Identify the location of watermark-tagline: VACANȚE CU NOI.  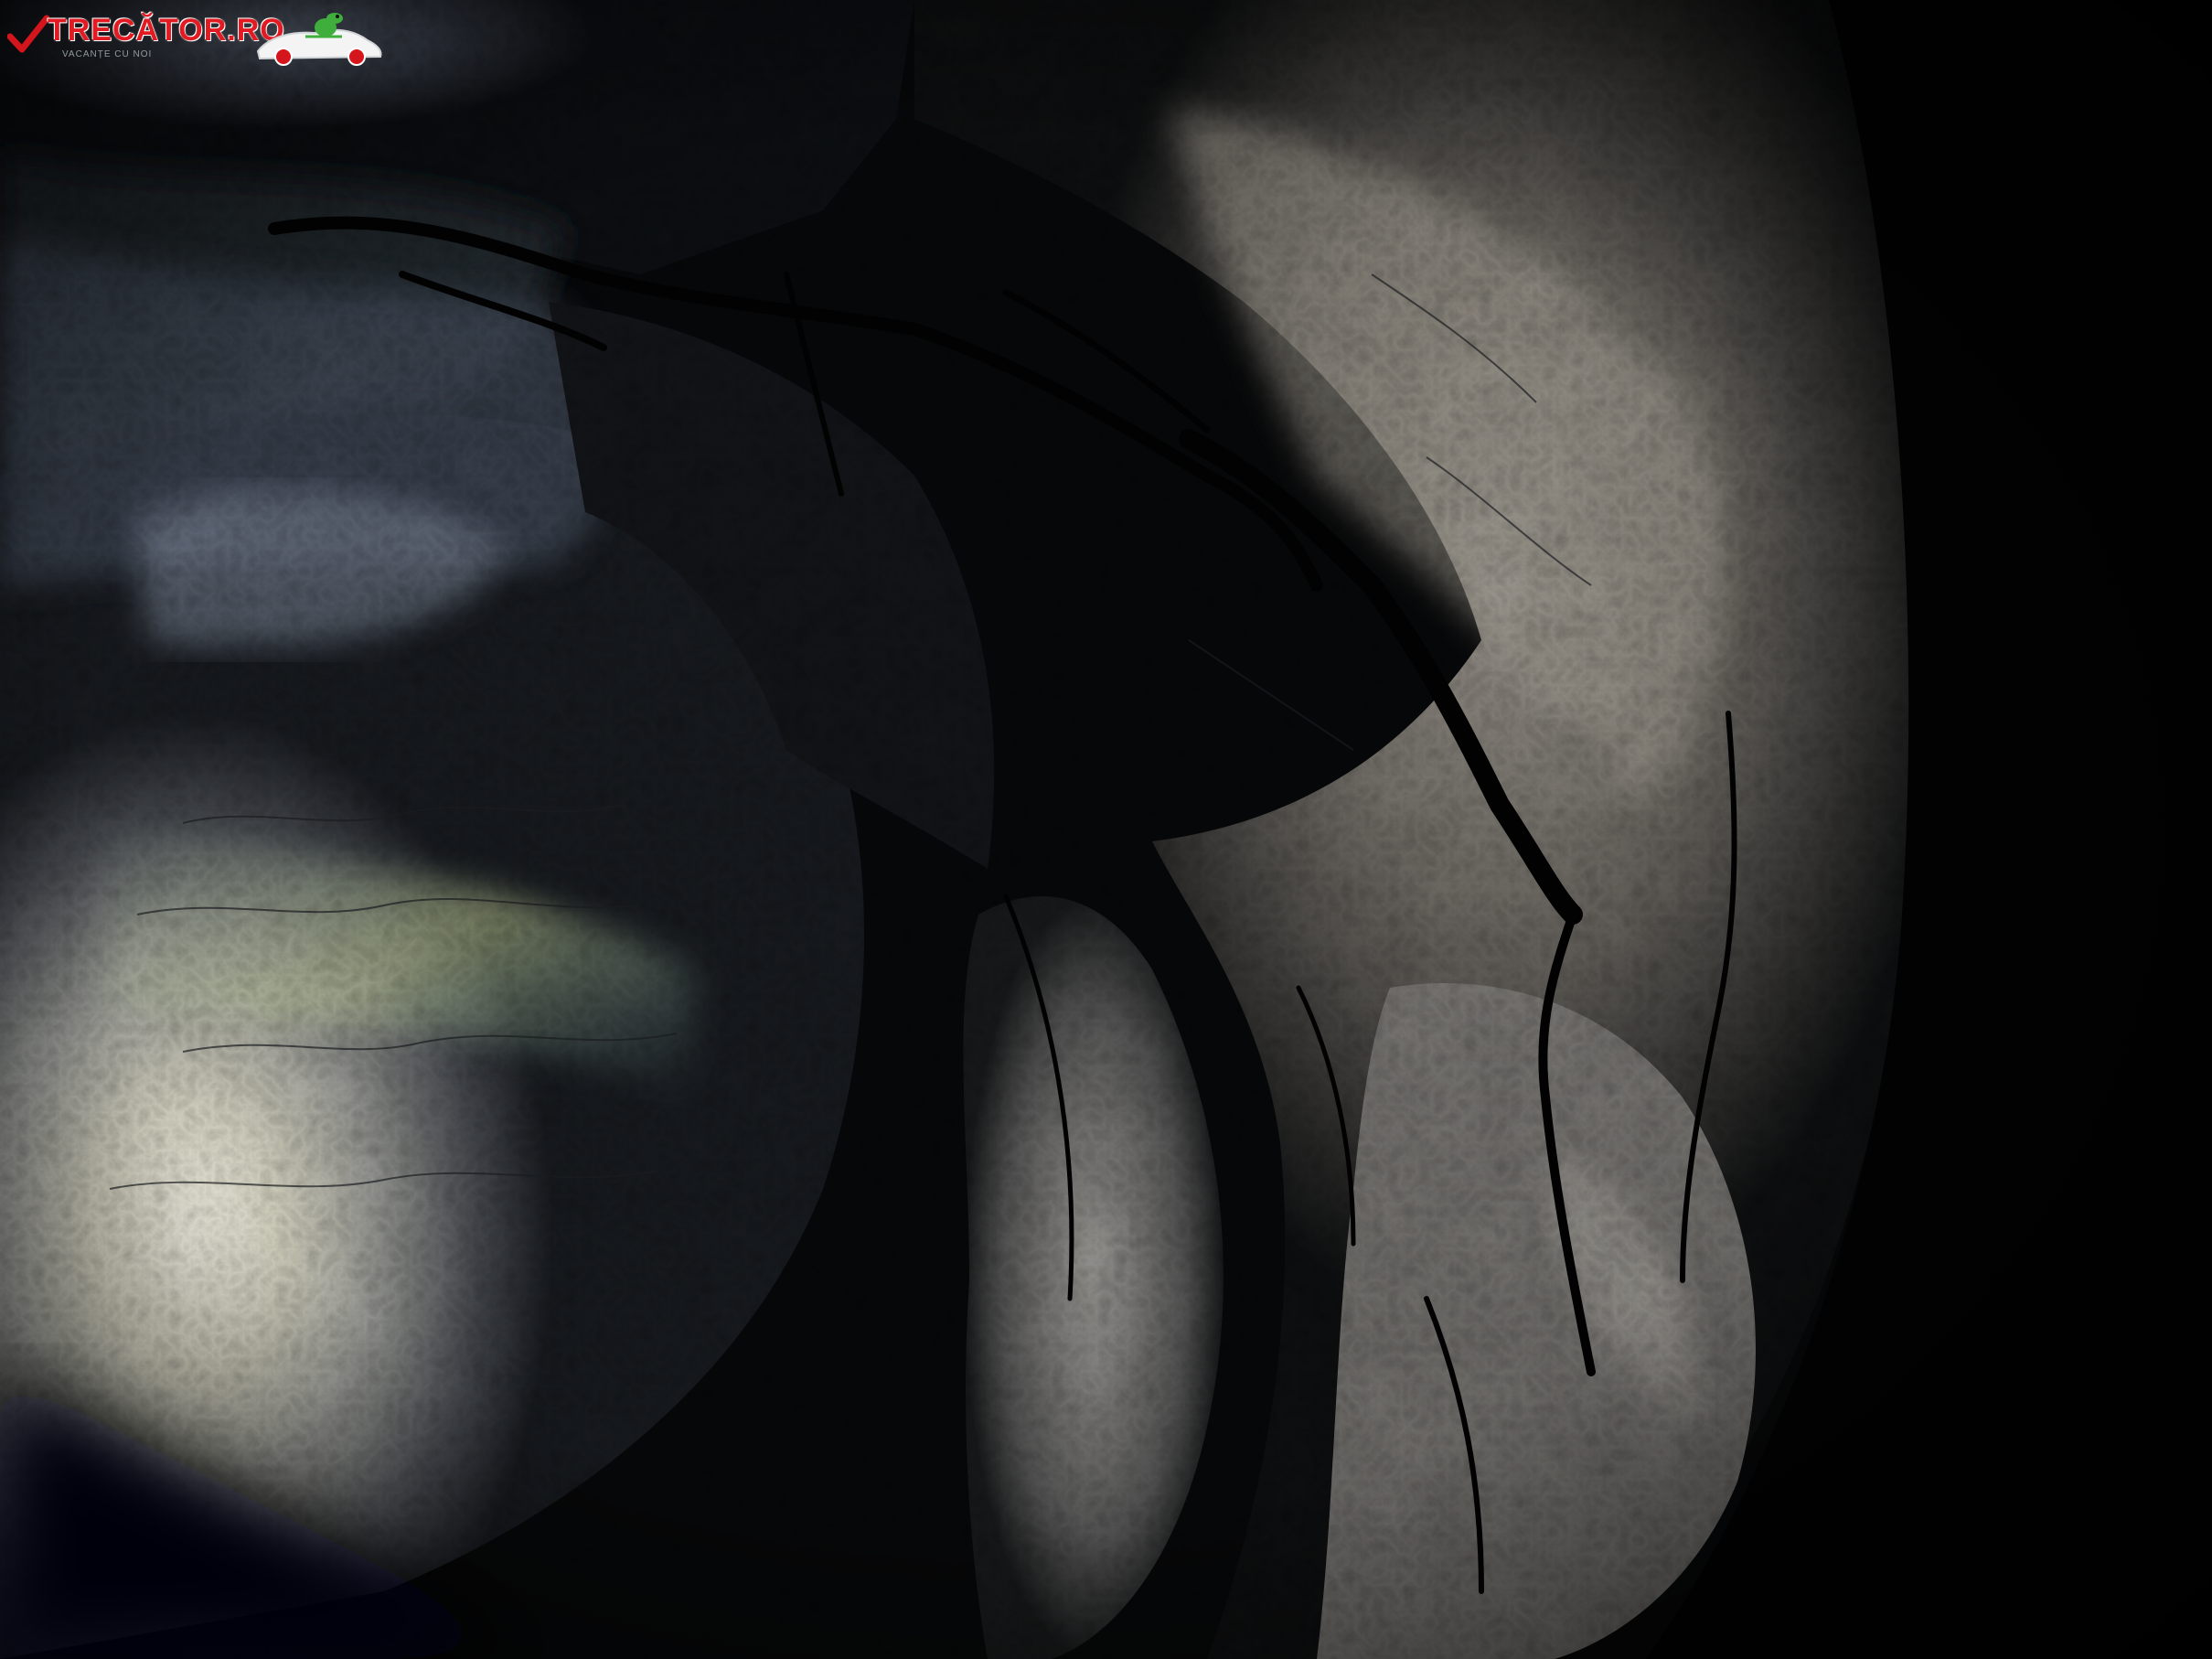
(107, 54).